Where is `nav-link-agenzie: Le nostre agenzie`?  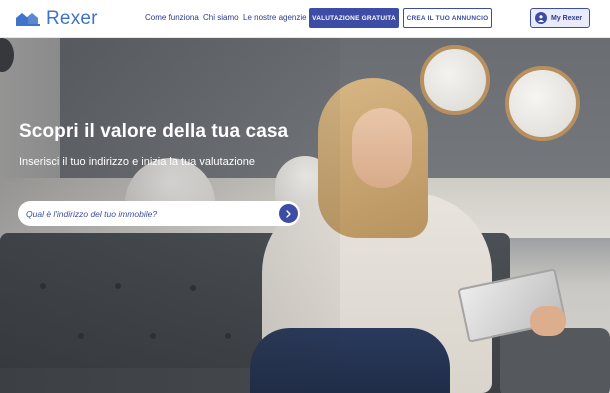
nav-link-agenzie: Le nostre agenzie is located at coordinates (275, 17).